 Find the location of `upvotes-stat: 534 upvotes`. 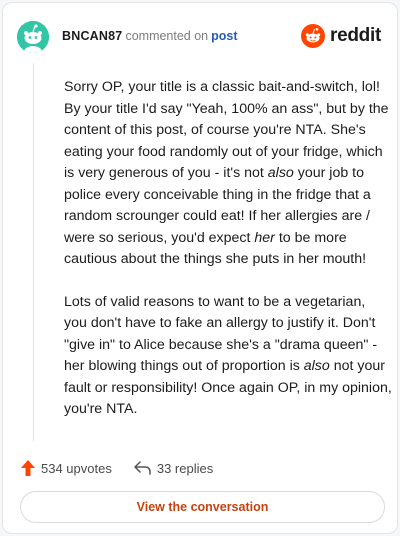

upvotes-stat: 534 upvotes is located at coordinates (66, 468).